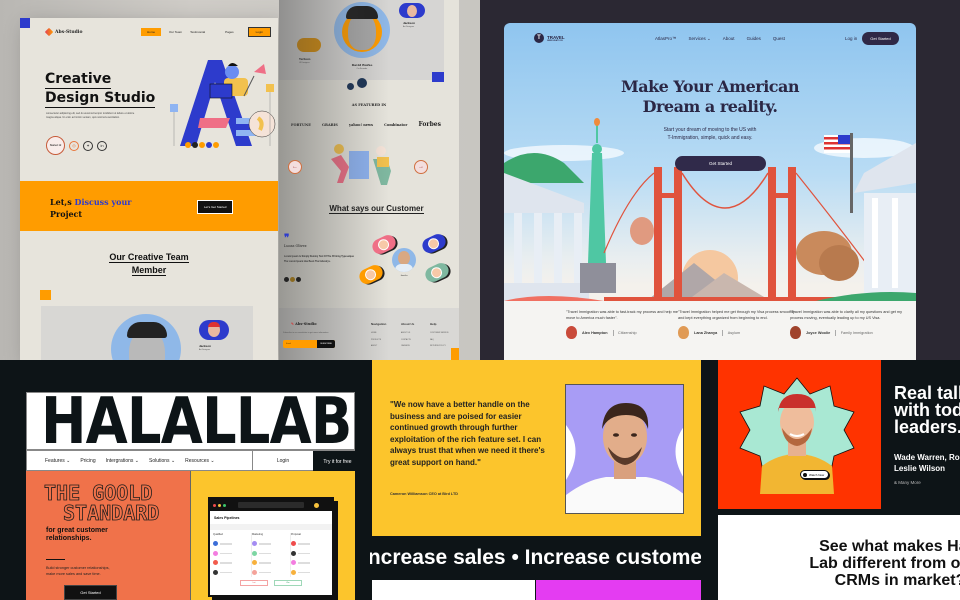  Describe the element at coordinates (229, 32) in the screenshot. I see `nav-pages: Pages` at that location.